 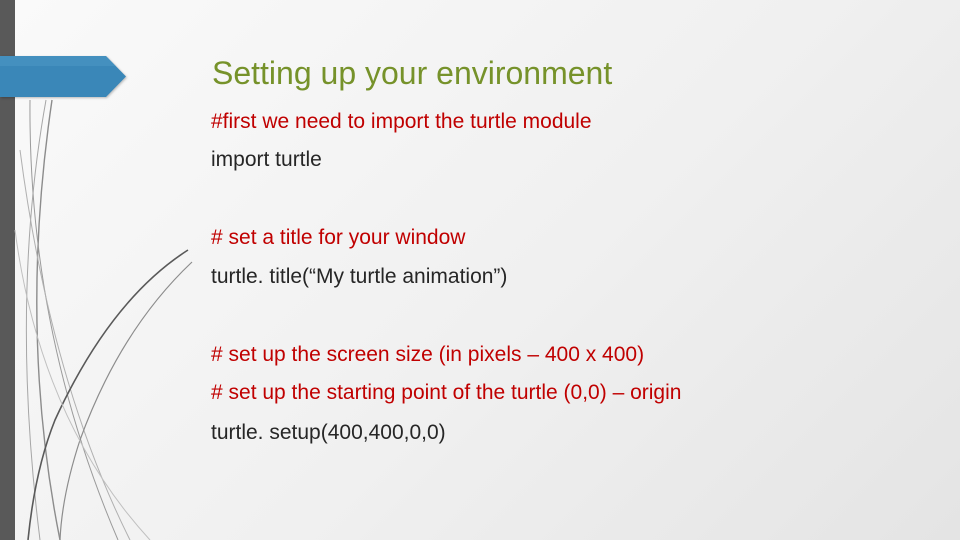 What do you see at coordinates (359, 276) in the screenshot?
I see `code-line-title: turtle. title(“My turtle animation”)` at bounding box center [359, 276].